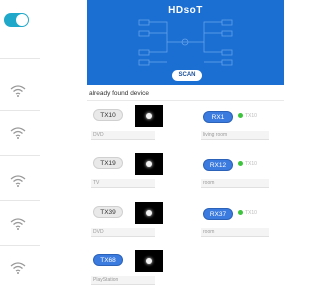 This screenshot has height=298, width=327. What do you see at coordinates (218, 165) in the screenshot?
I see `rx-button: RX12` at bounding box center [218, 165].